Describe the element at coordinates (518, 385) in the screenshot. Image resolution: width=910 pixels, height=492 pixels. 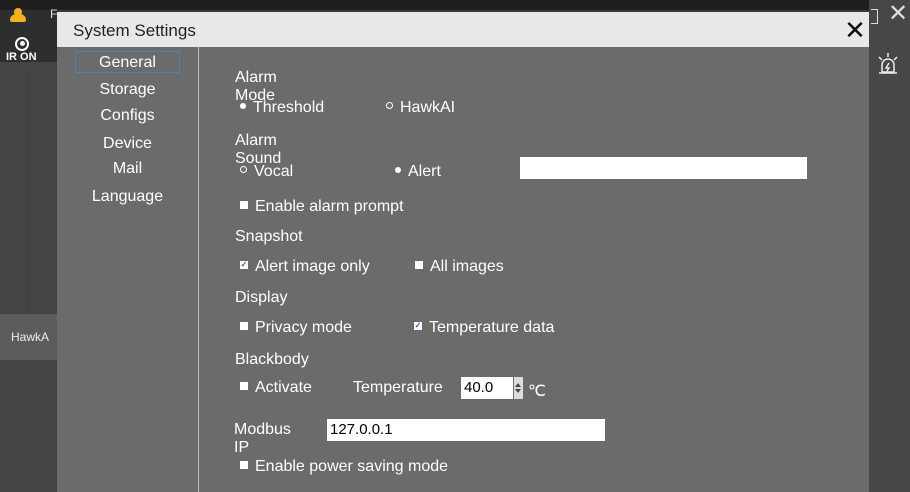
I see `spin-up-icon` at that location.